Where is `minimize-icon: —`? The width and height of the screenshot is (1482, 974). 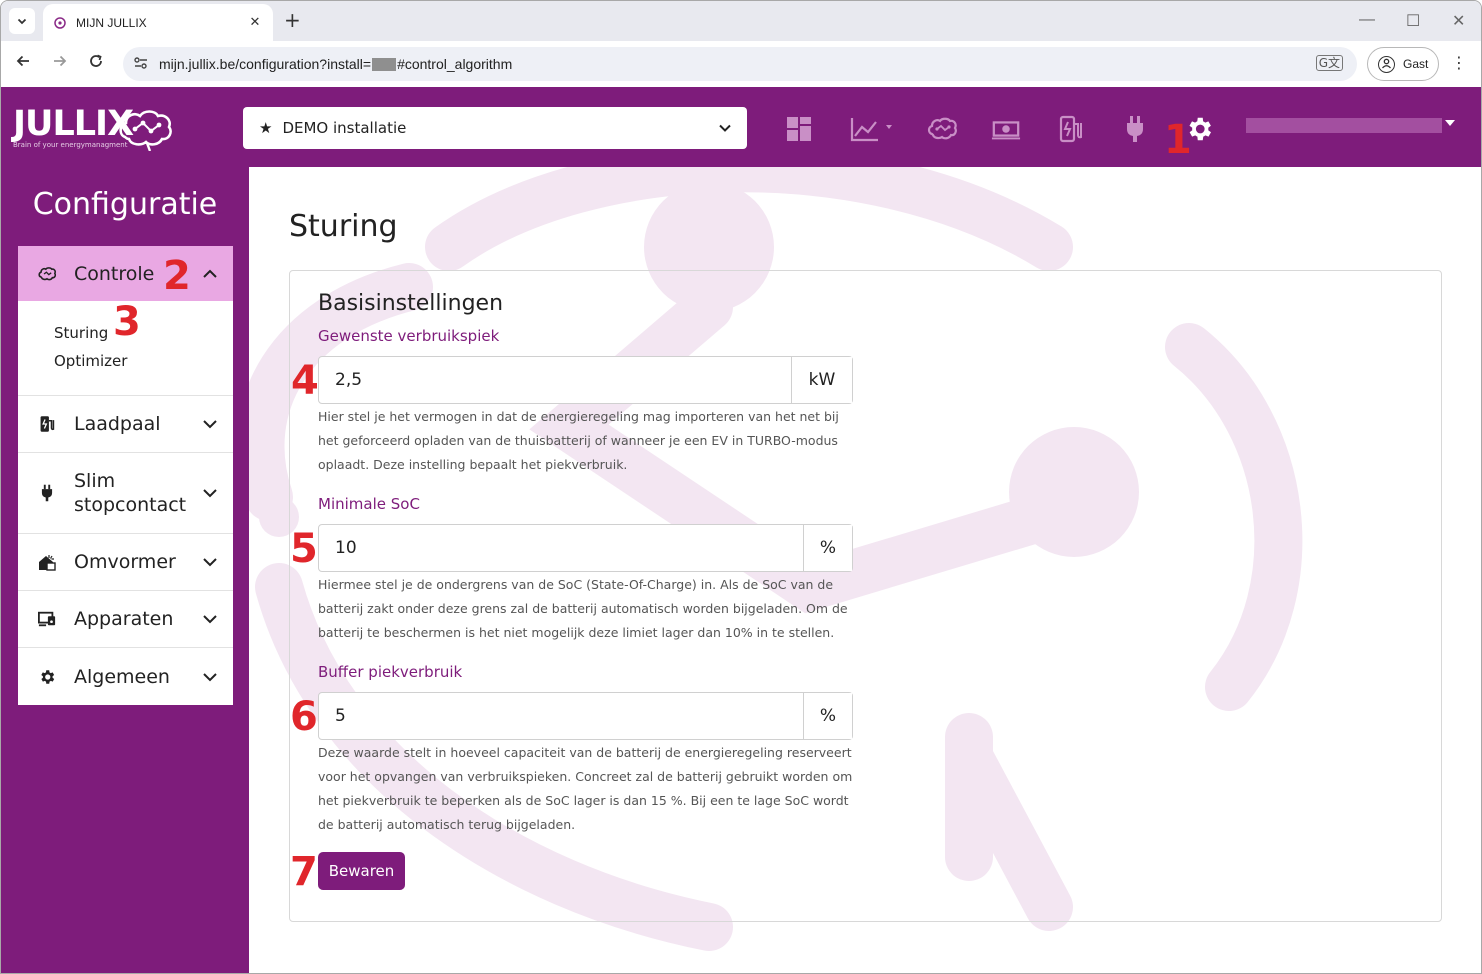 minimize-icon: — is located at coordinates (1367, 20).